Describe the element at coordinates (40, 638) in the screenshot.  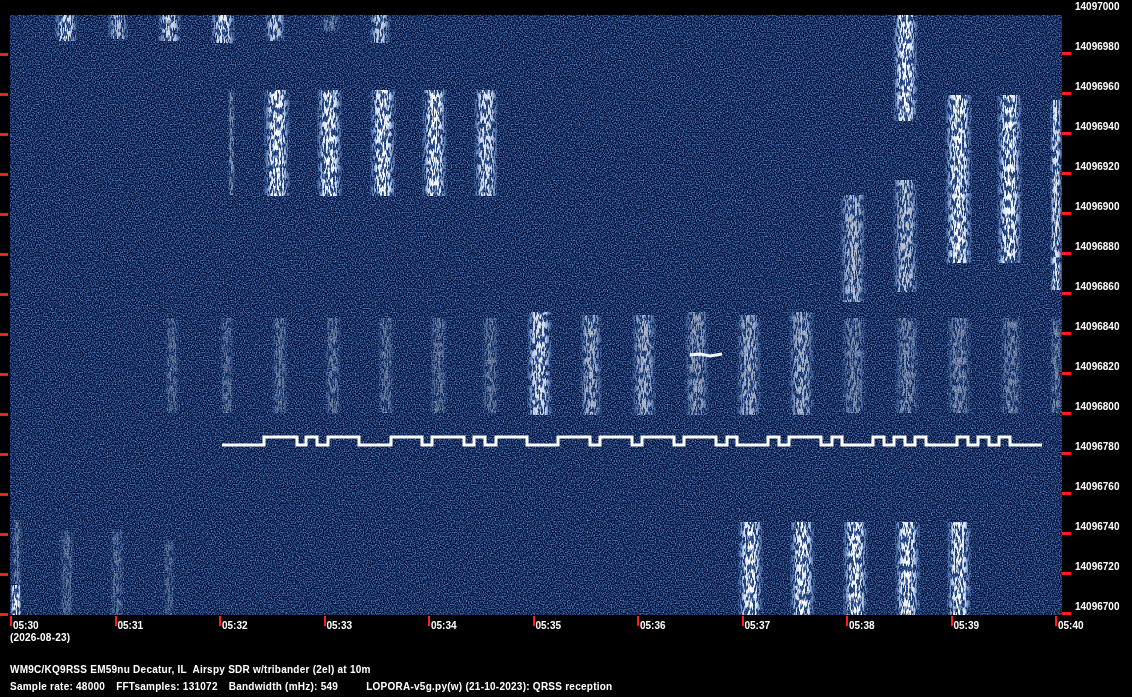
I see `date-label: (2026-08-23)` at that location.